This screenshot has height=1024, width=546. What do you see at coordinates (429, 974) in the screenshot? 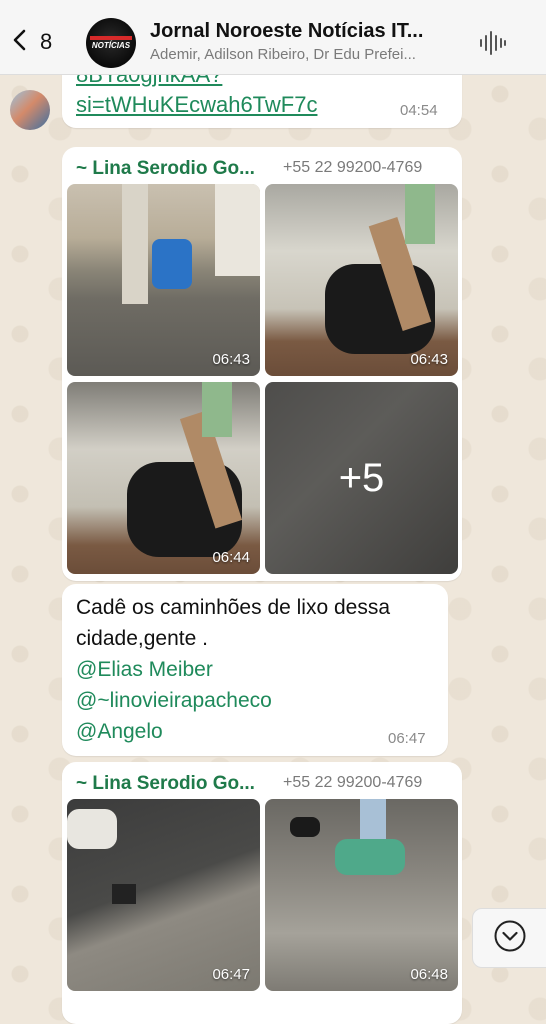
I see `photo-time: 06:48` at bounding box center [429, 974].